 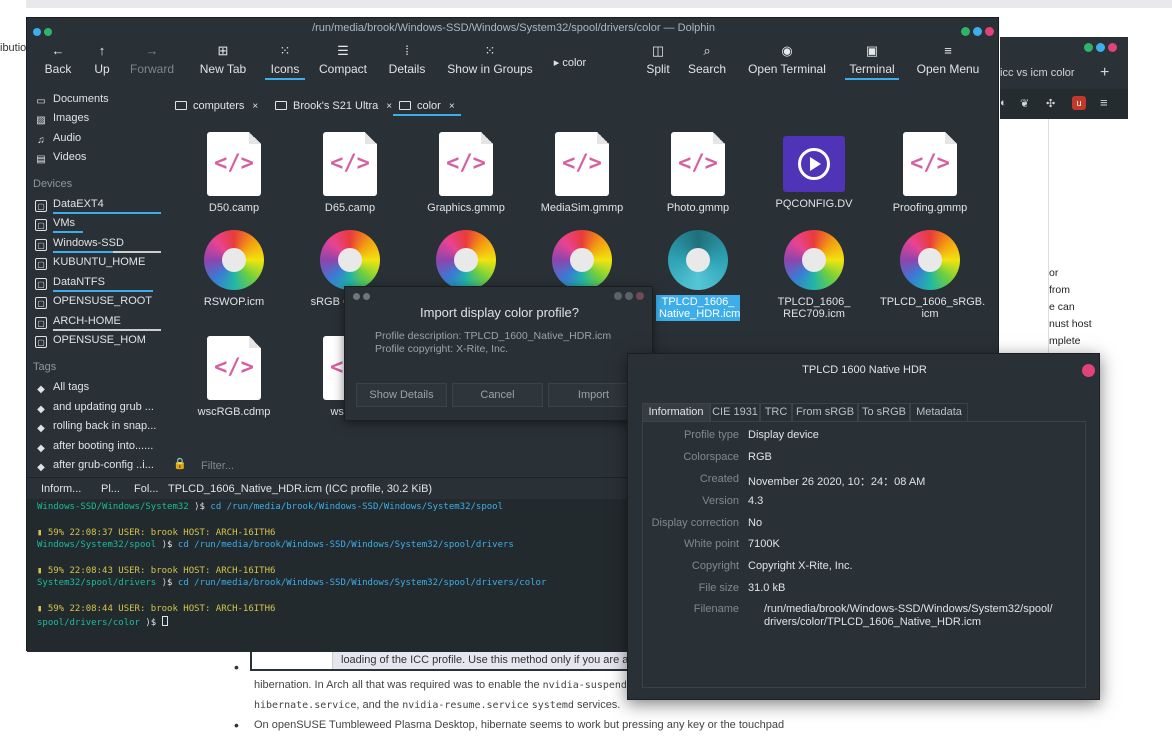 I want to click on open-menu-button: ≡ Open Menu, so click(x=948, y=63).